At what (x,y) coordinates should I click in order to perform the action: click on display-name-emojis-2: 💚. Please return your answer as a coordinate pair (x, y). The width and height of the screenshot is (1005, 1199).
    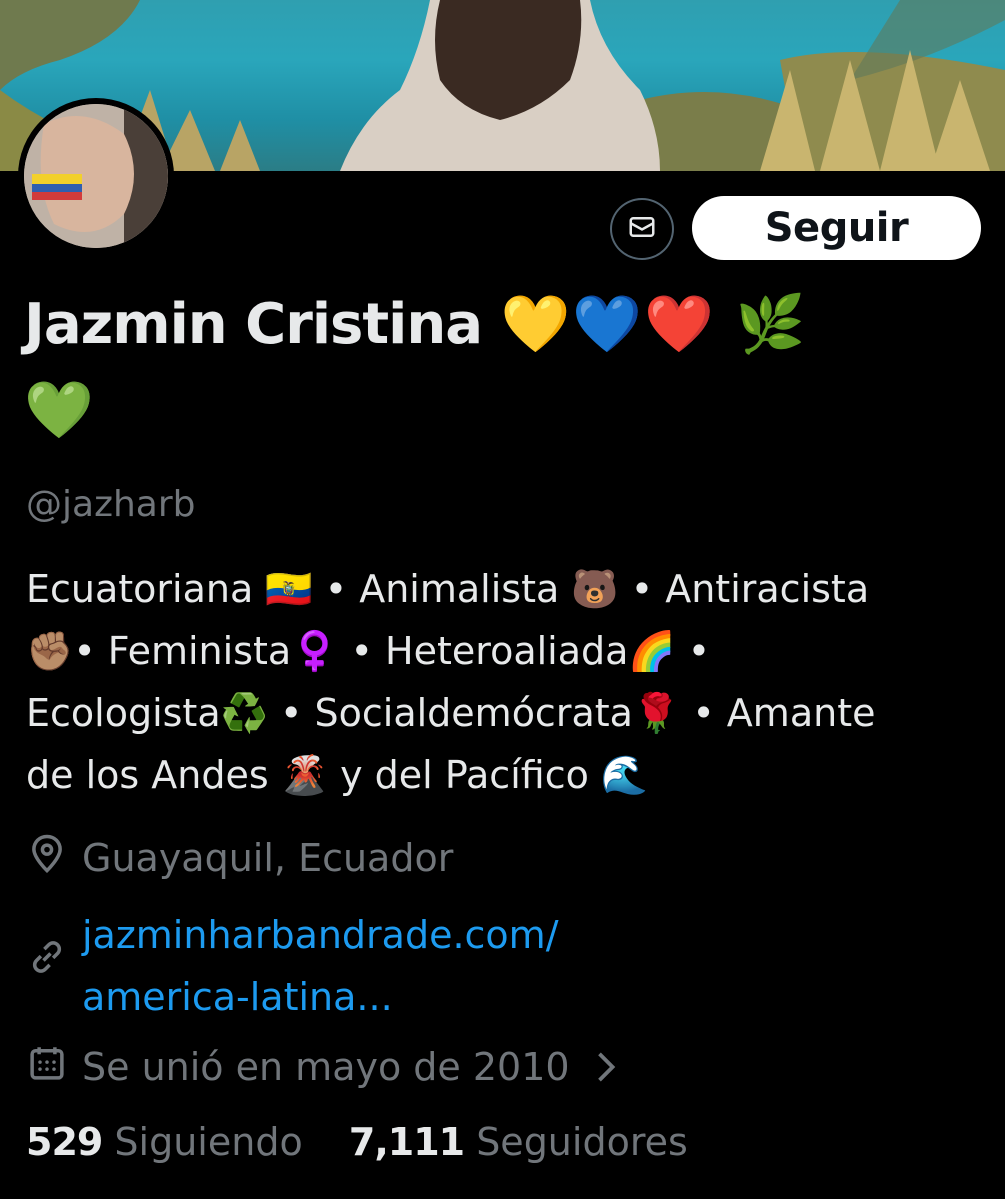
    Looking at the image, I should click on (60, 410).